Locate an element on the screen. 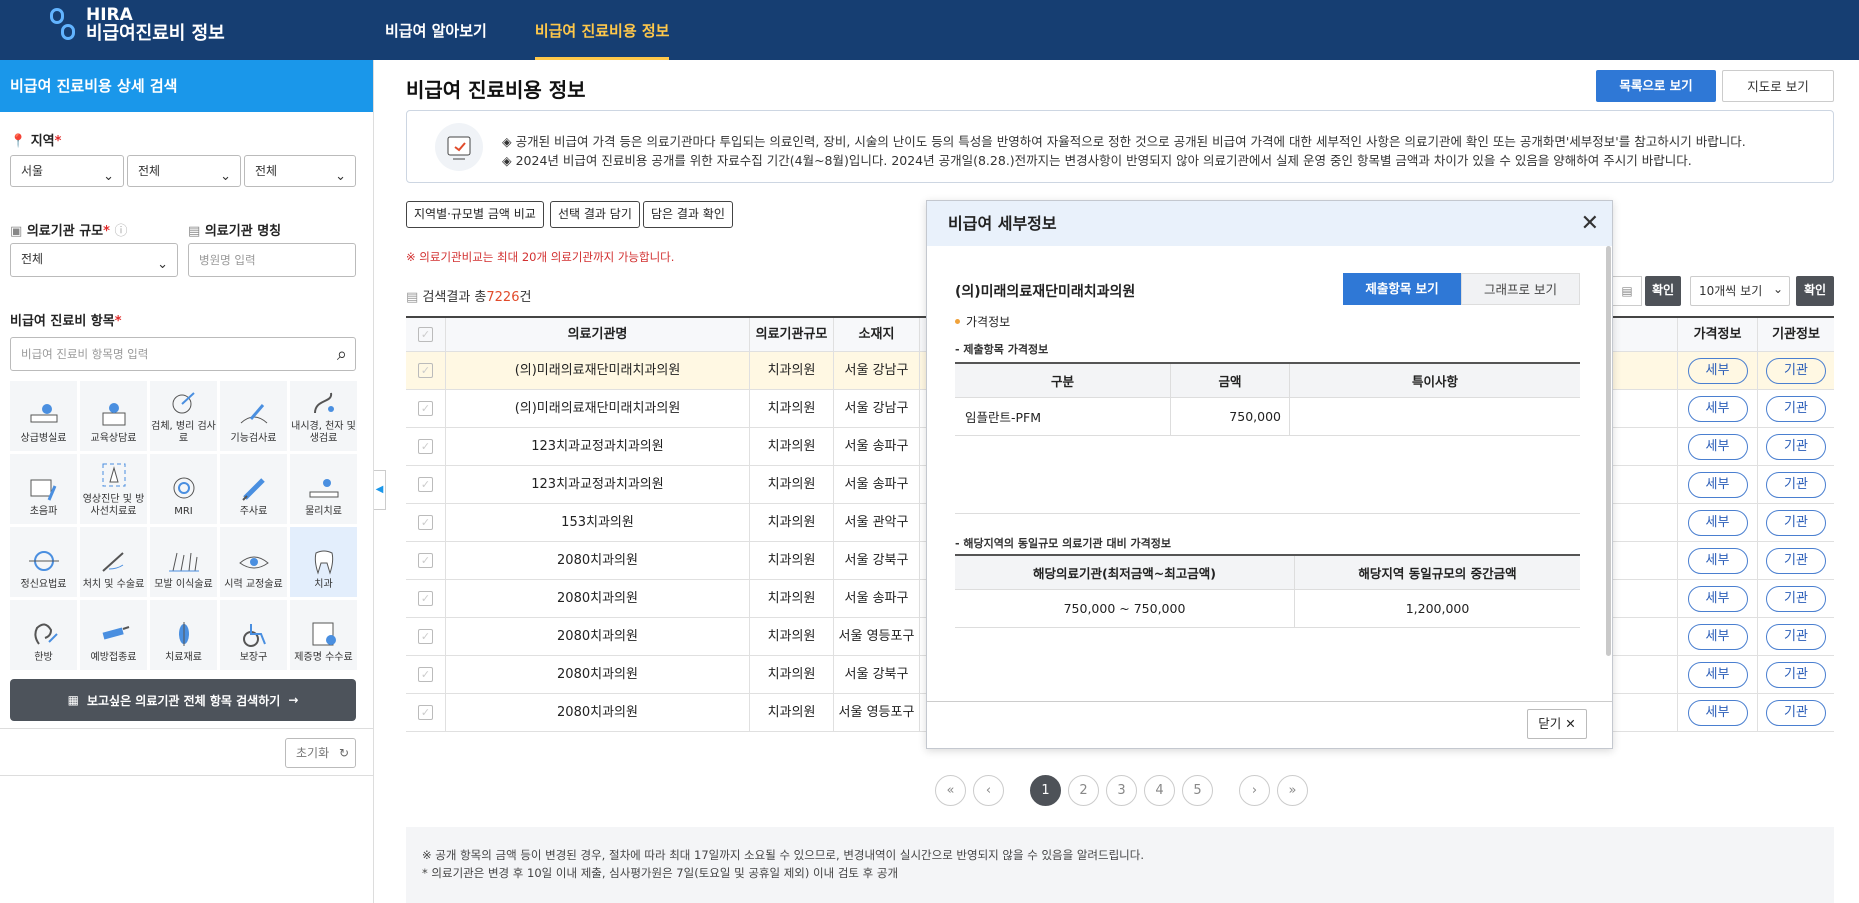 The width and height of the screenshot is (1859, 903). page-5: 5 is located at coordinates (1197, 790).